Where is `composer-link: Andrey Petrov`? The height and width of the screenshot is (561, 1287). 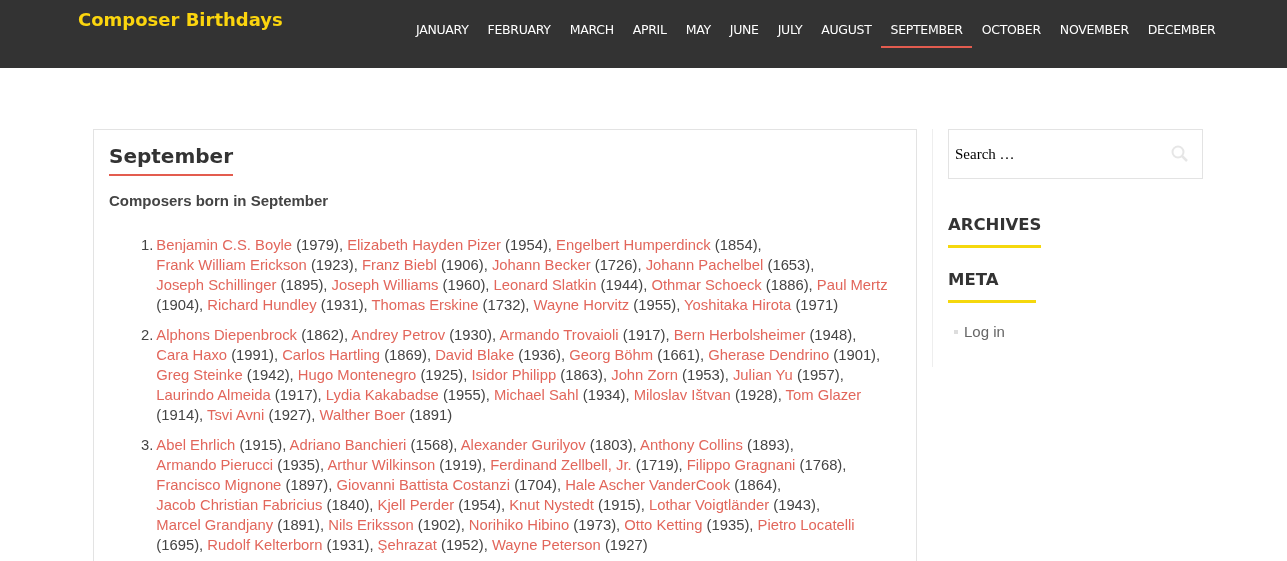
composer-link: Andrey Petrov is located at coordinates (398, 335).